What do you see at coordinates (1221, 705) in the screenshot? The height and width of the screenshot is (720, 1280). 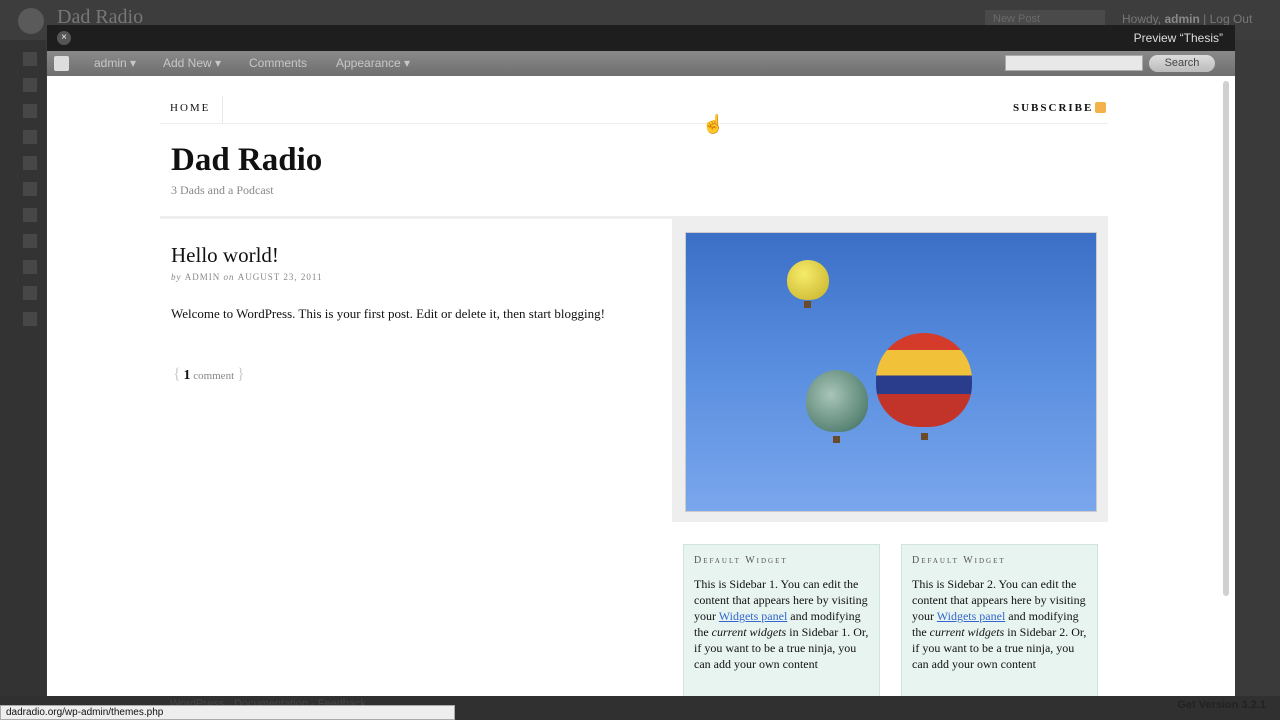 I see `version-link: Get Version 3.2.1` at bounding box center [1221, 705].